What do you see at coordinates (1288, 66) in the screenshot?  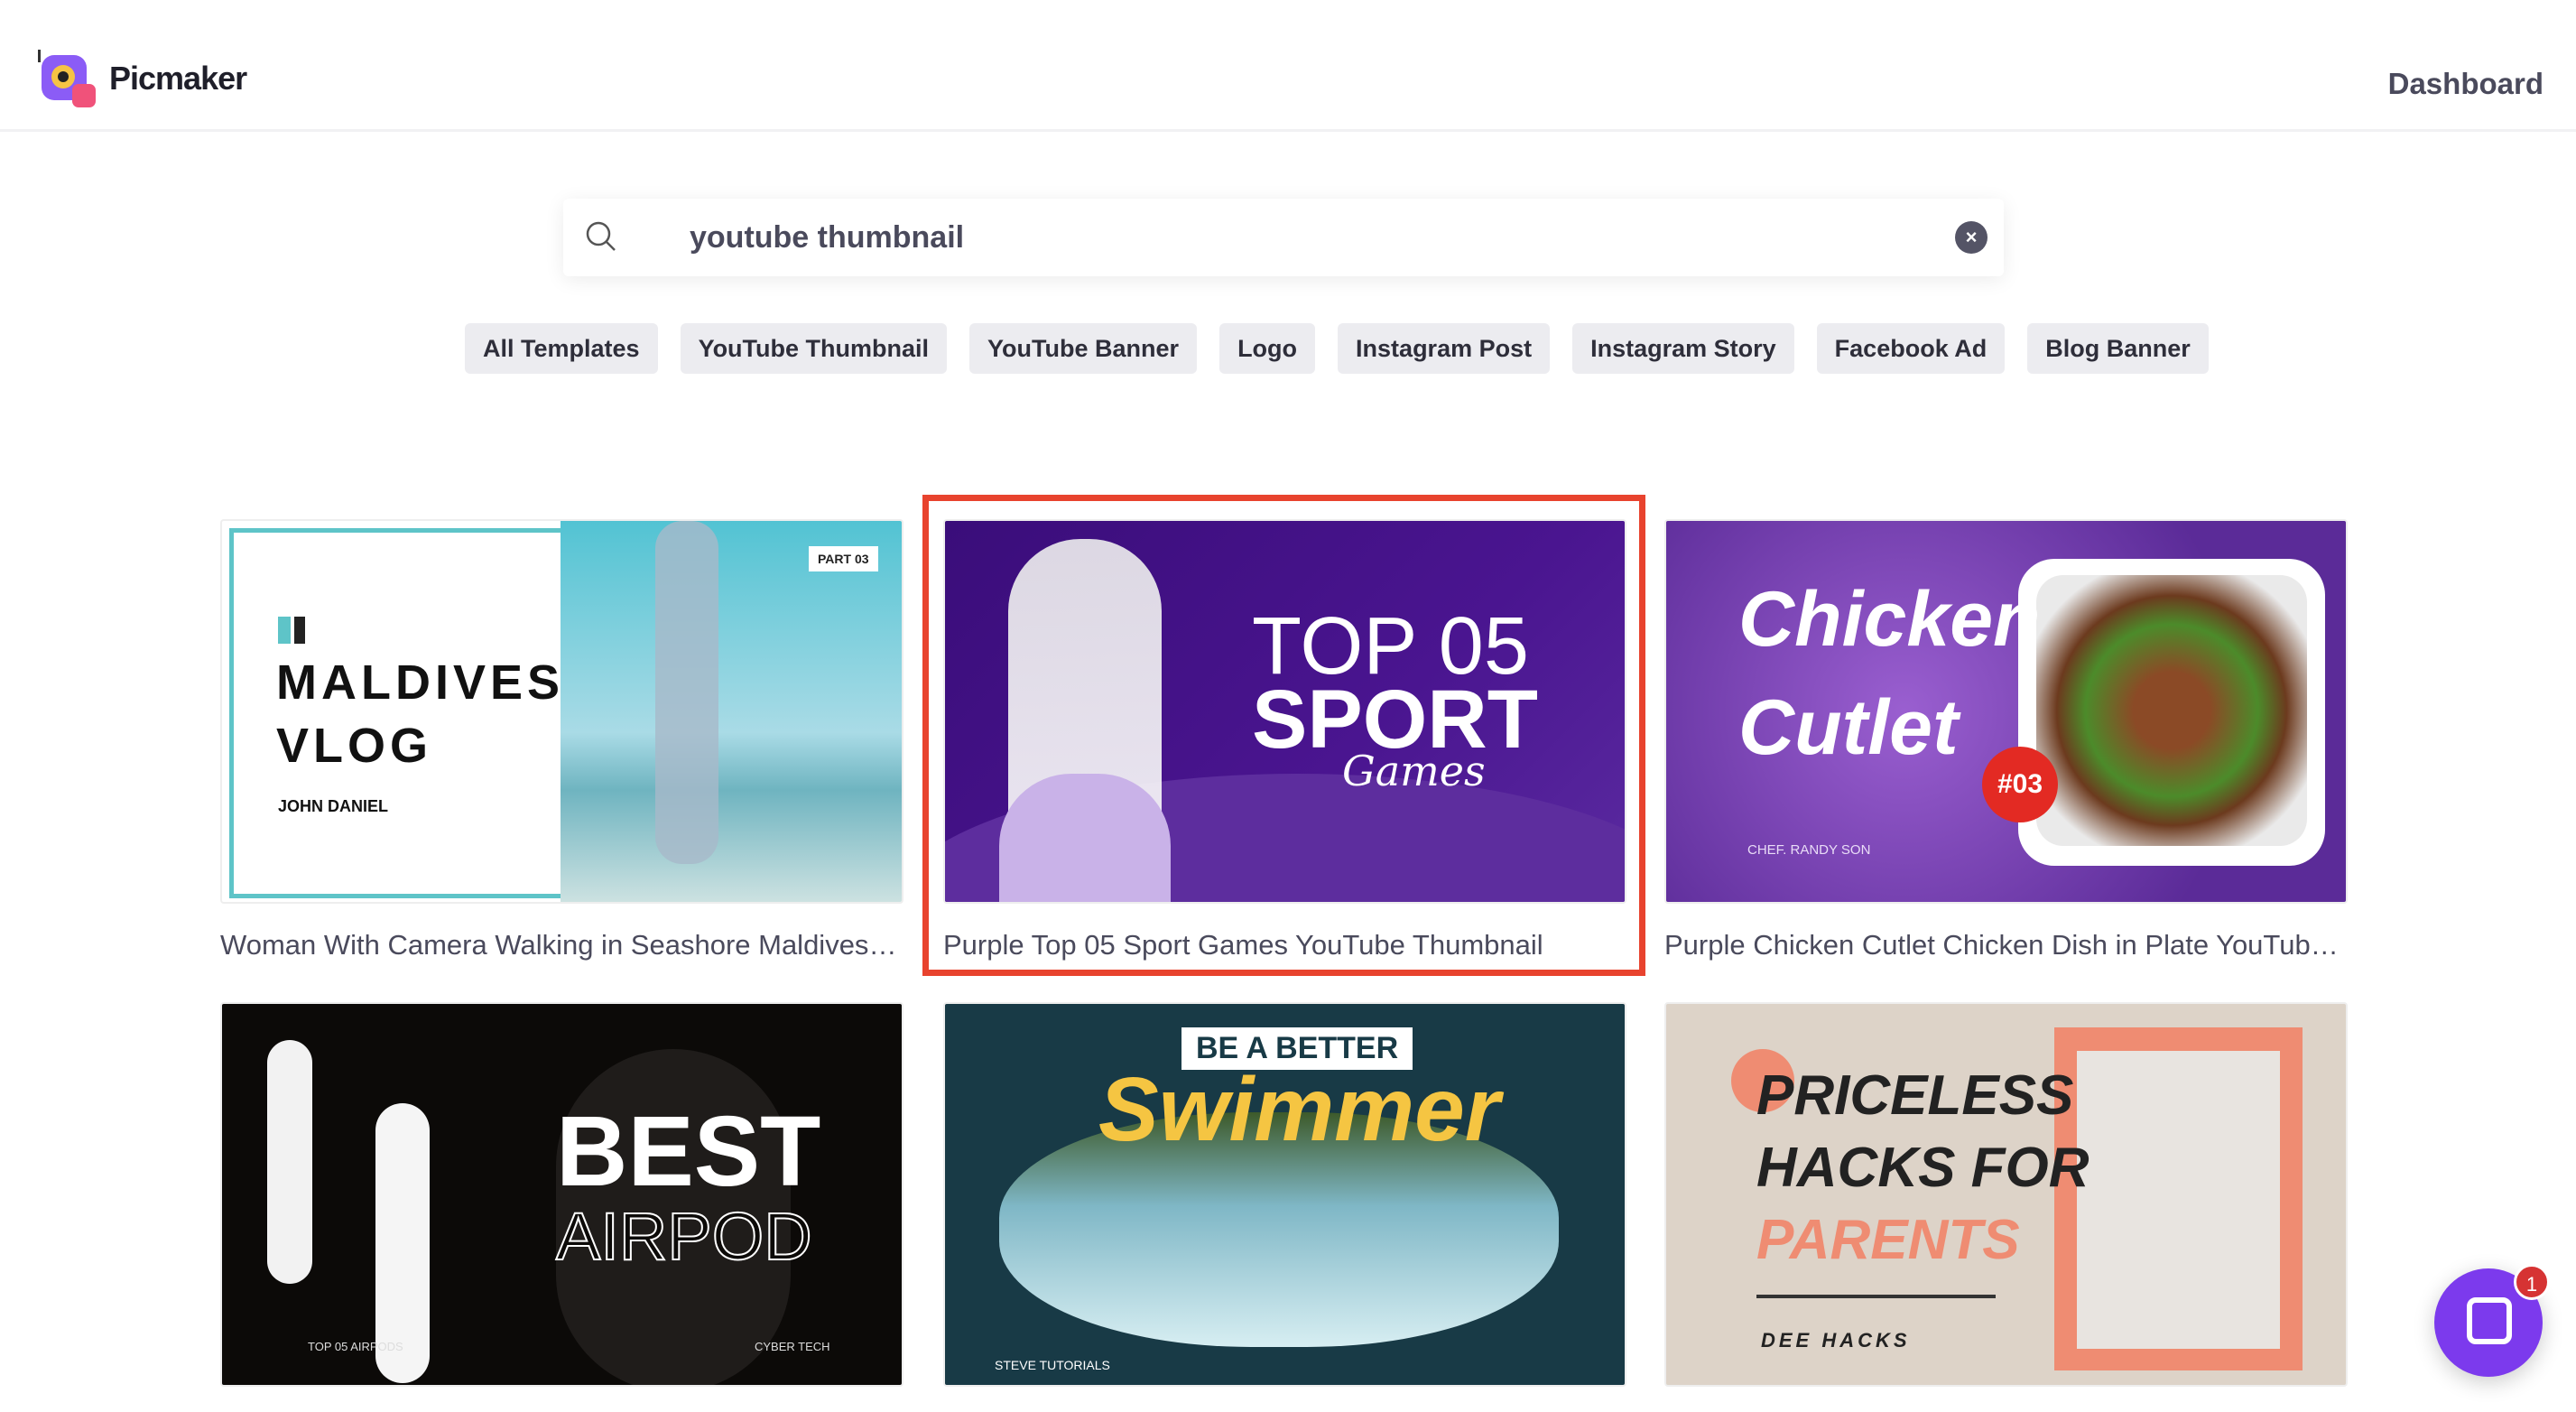 I see `top-header: Picmaker Dashboard` at bounding box center [1288, 66].